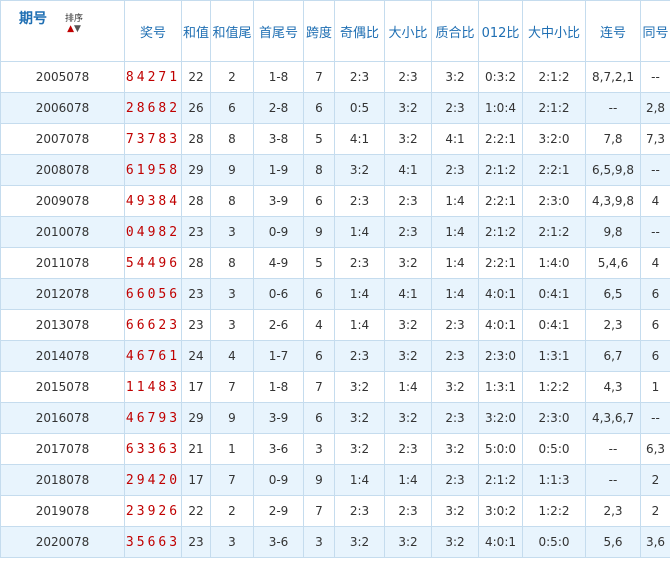 This screenshot has height=561, width=670. Describe the element at coordinates (359, 418) in the screenshot. I see `odd-even-cell: 3:2` at that location.